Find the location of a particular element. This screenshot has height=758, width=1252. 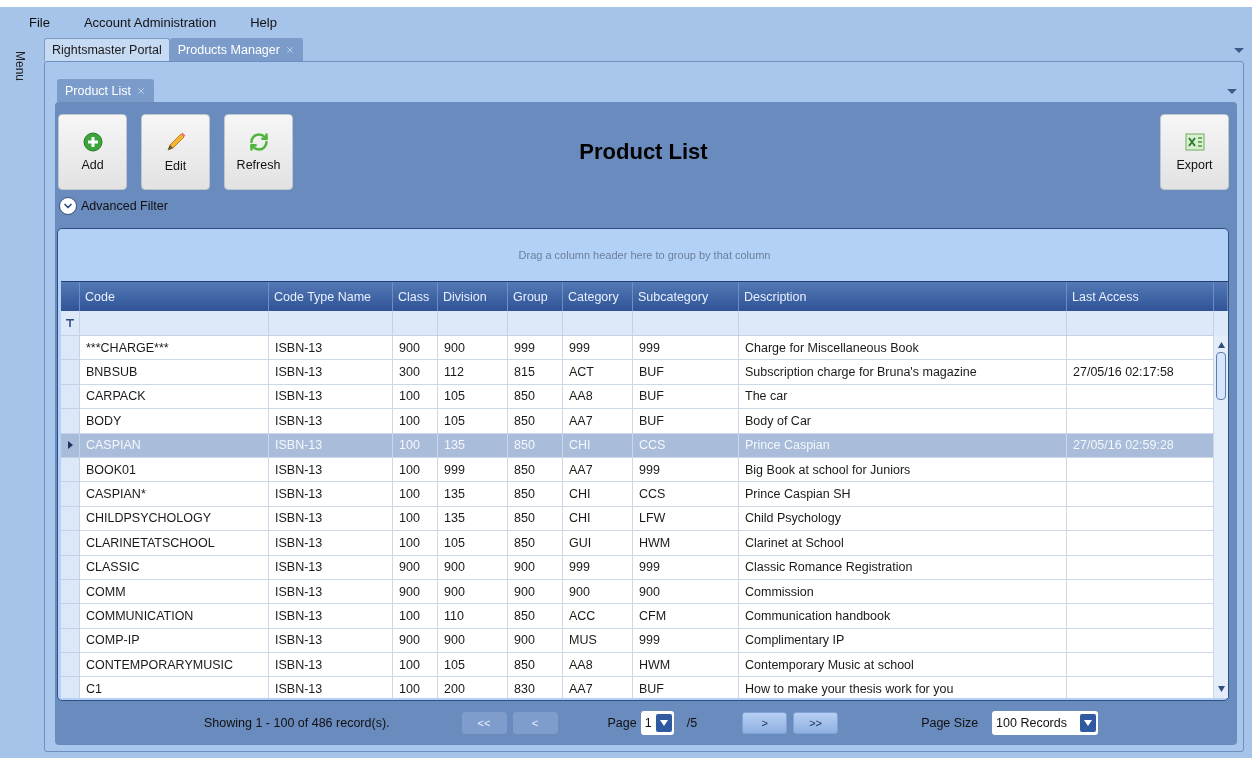

tab: Rightsmaster Portal is located at coordinates (107, 49).